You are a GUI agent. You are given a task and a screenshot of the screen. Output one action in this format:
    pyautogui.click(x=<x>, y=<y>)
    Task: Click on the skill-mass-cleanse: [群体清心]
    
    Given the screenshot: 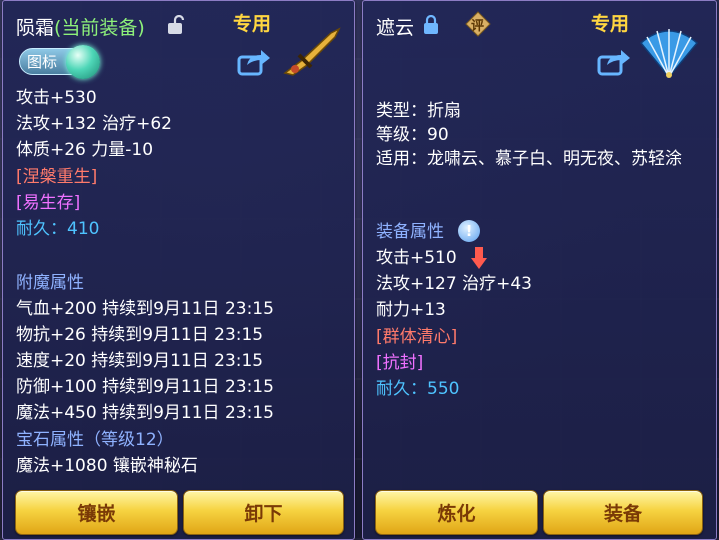 What is the action you would take?
    pyautogui.click(x=417, y=337)
    